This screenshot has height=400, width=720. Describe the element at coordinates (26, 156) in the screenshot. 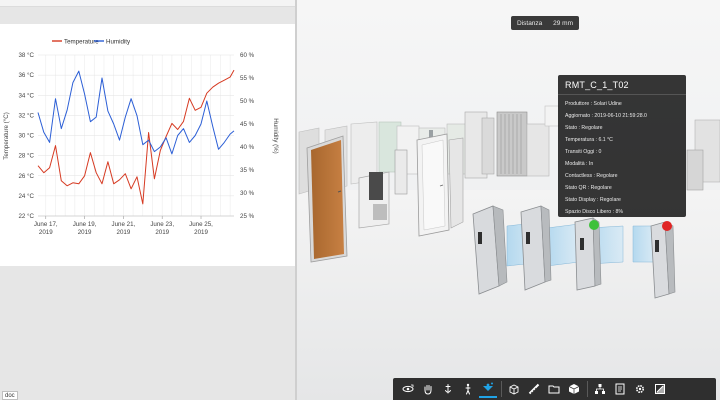

I see `y-left-tick-label: 28 °C` at that location.